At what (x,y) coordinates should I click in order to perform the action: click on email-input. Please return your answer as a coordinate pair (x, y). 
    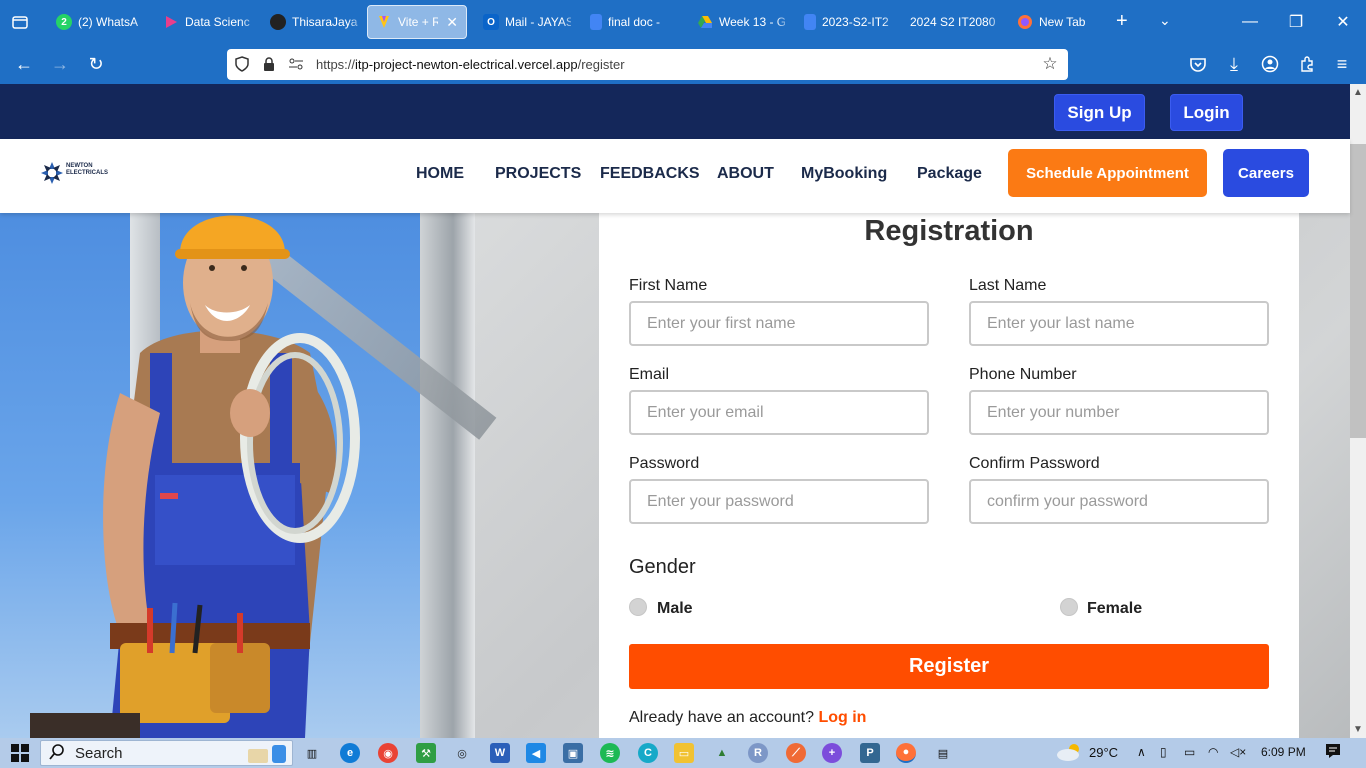
    Looking at the image, I should click on (779, 412).